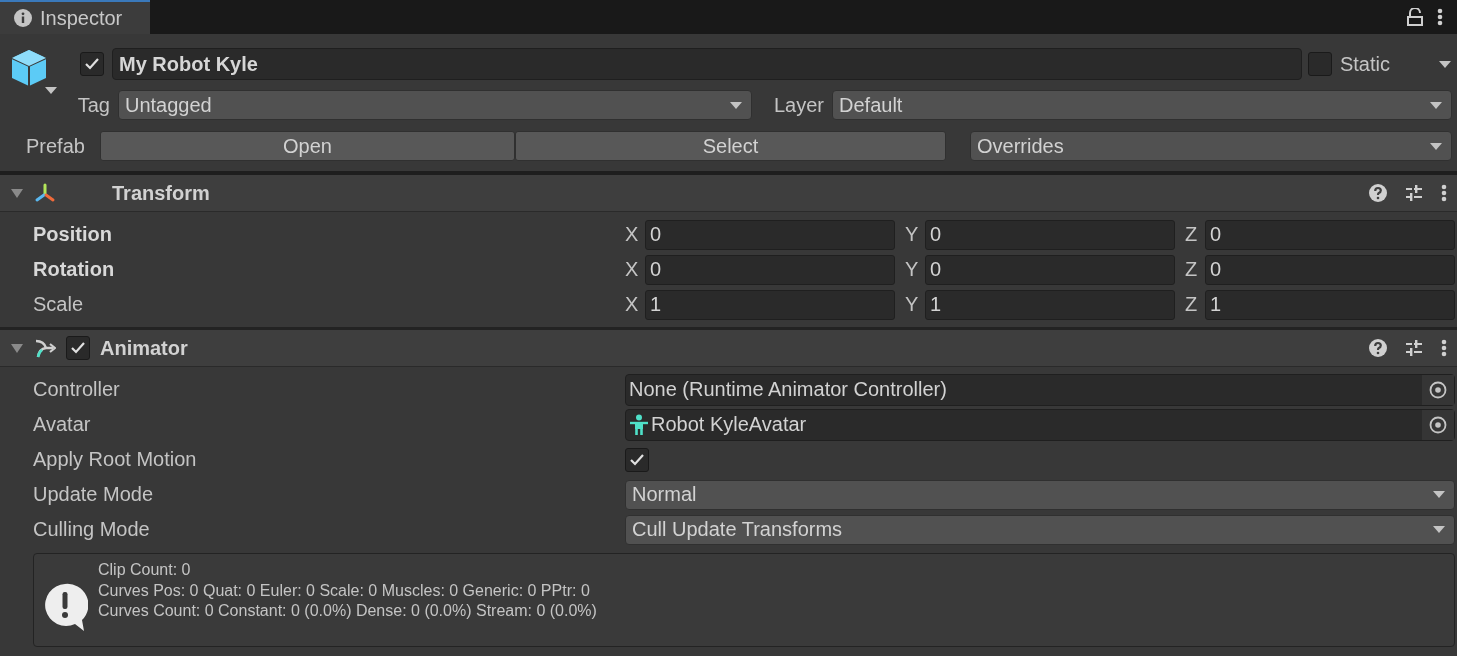  What do you see at coordinates (23, 18) in the screenshot?
I see `info-icon` at bounding box center [23, 18].